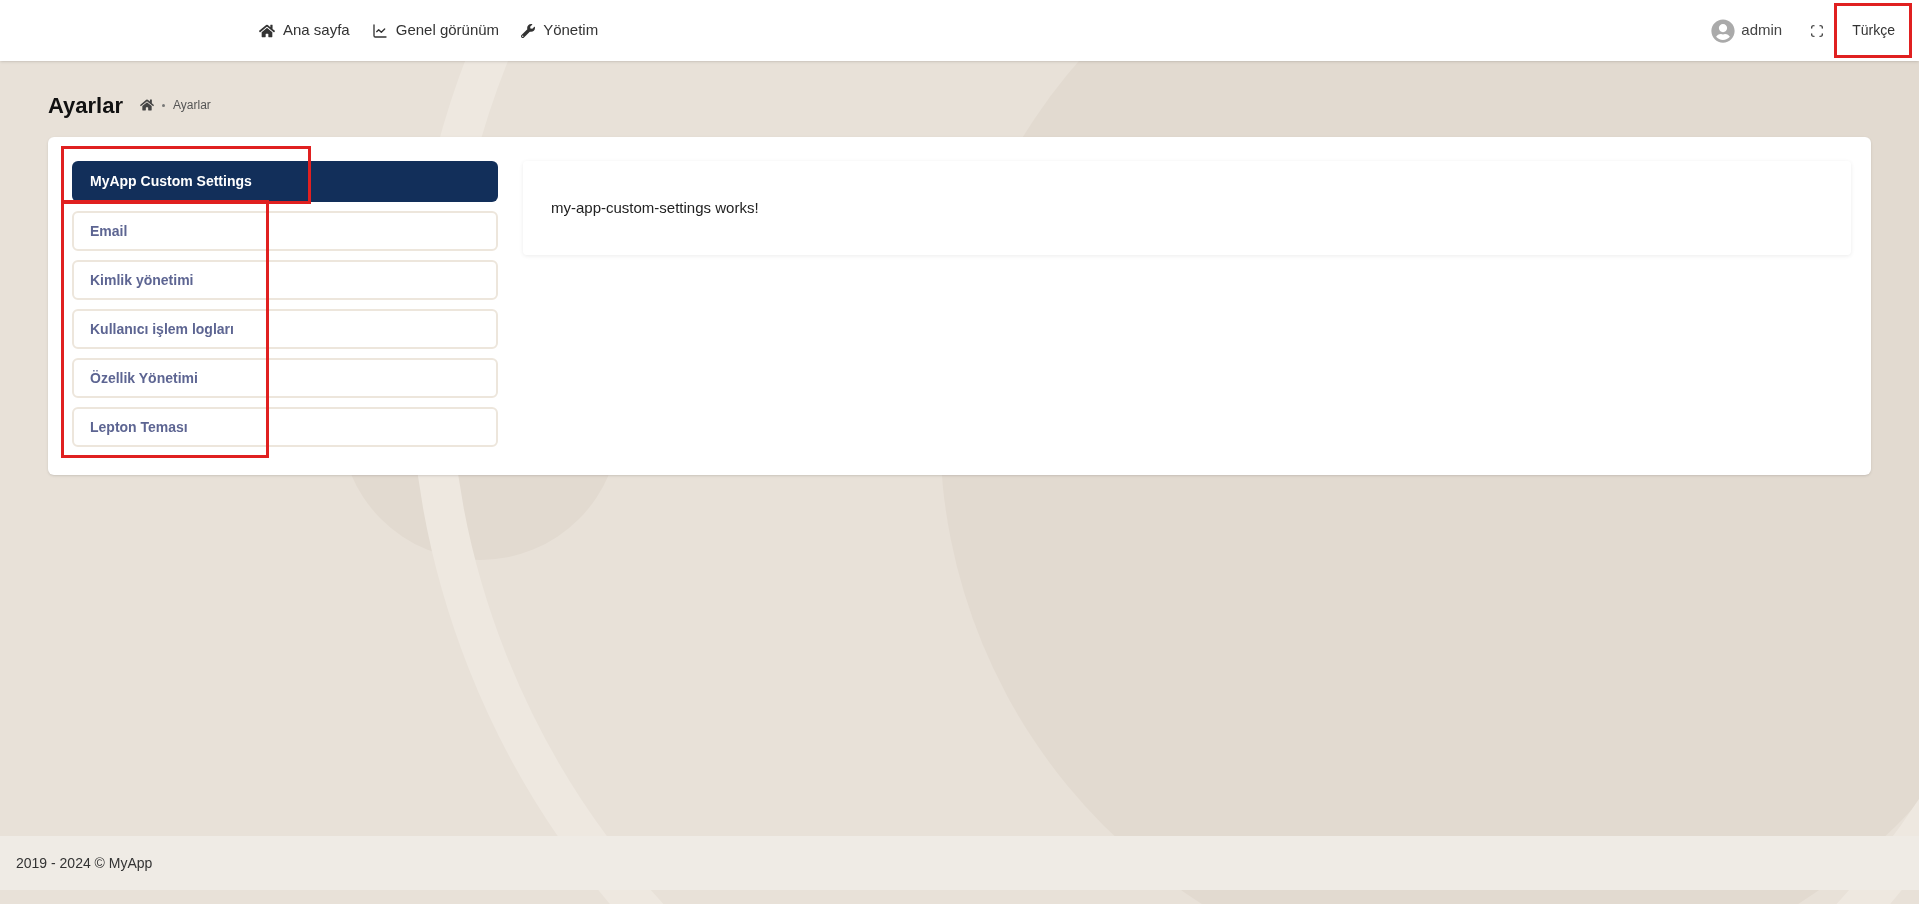  What do you see at coordinates (1873, 30) in the screenshot?
I see `language-menu: Türkçe` at bounding box center [1873, 30].